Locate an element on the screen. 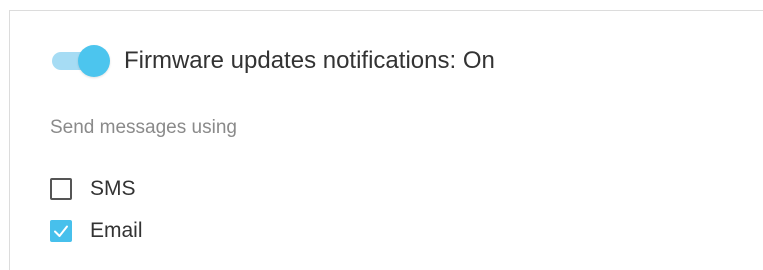  email-checkbox is located at coordinates (61, 231).